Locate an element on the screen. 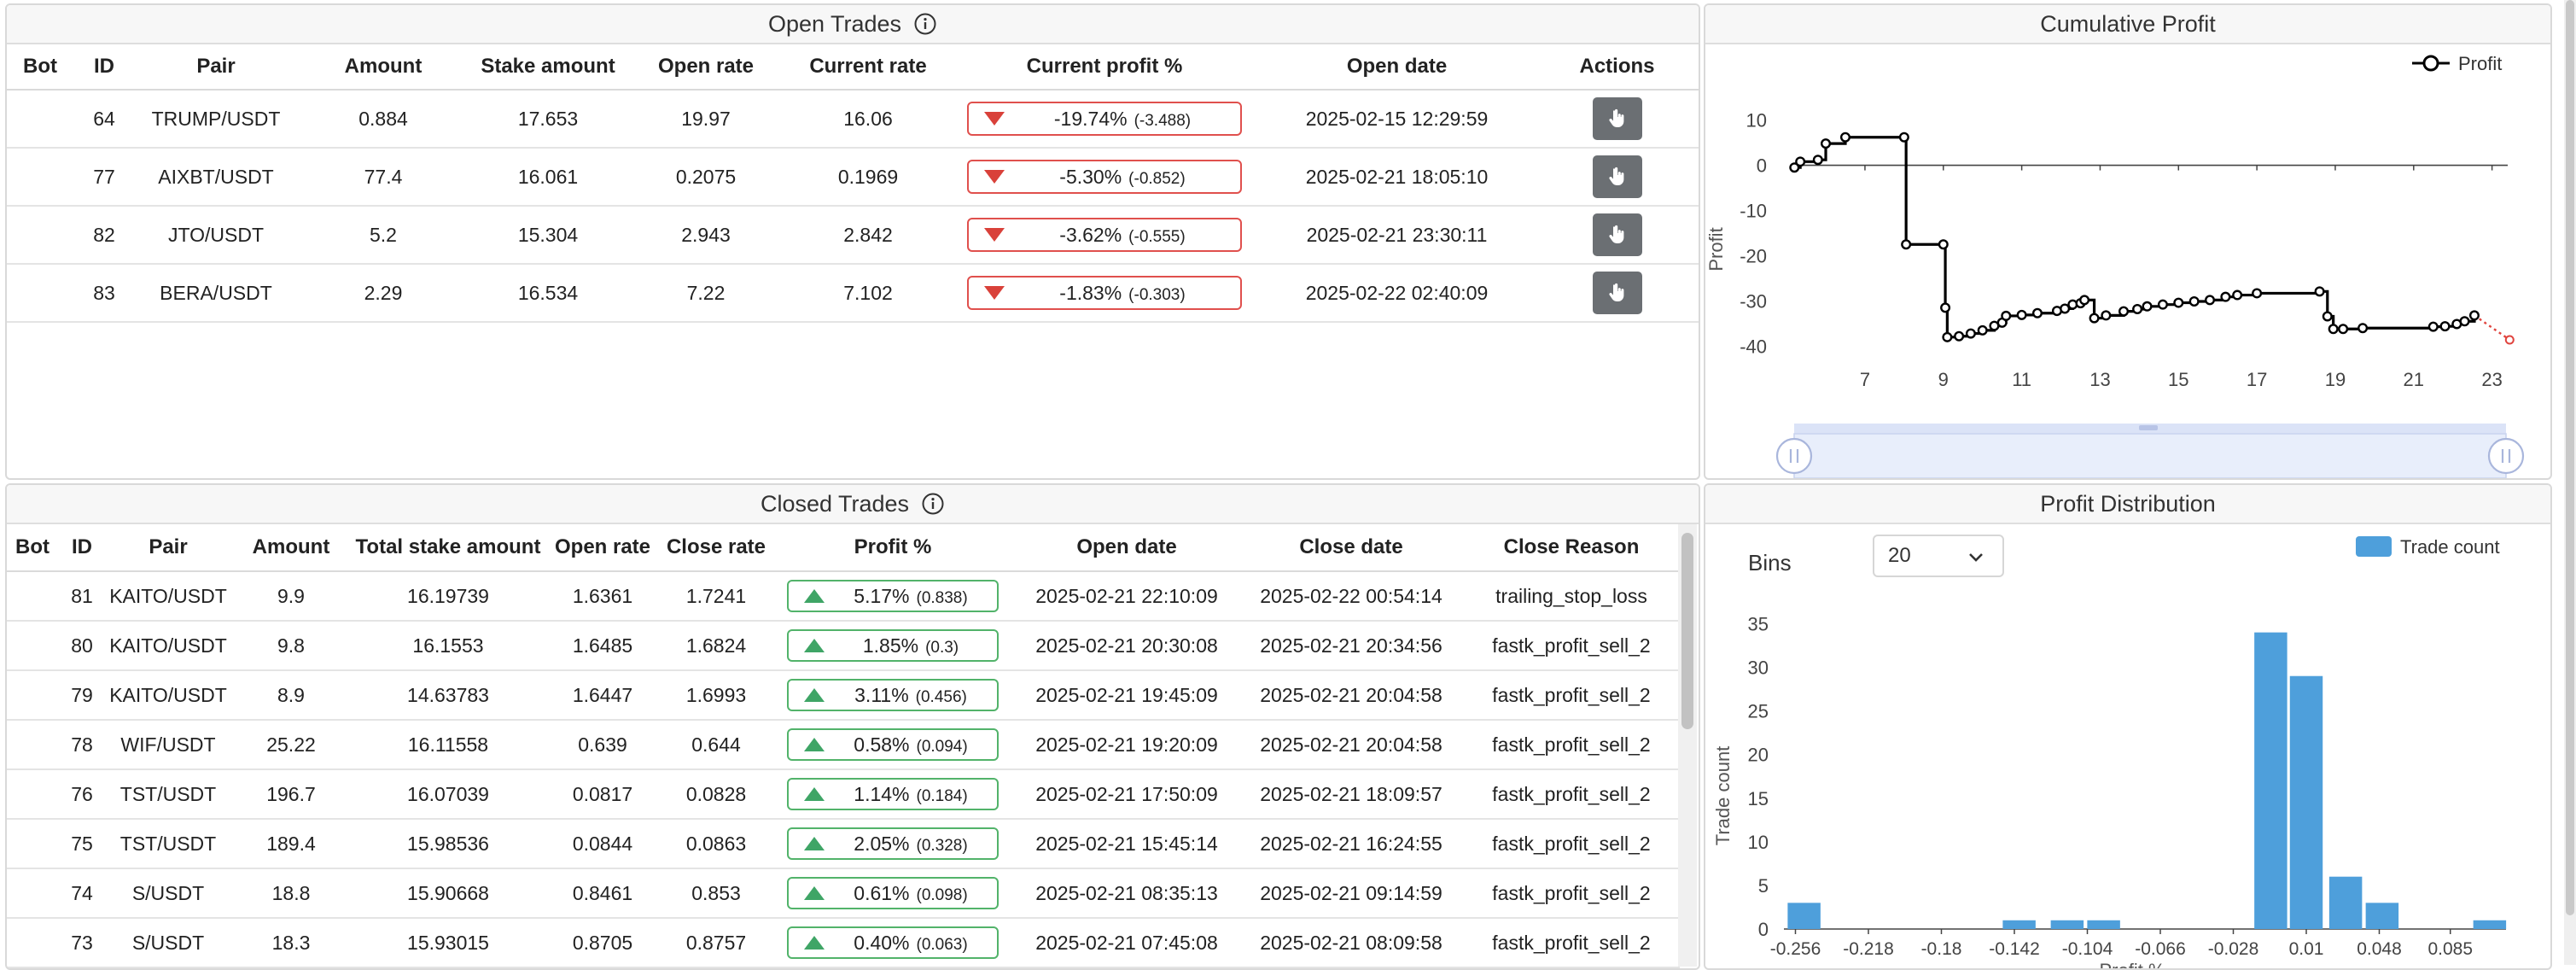 The image size is (2576, 970). profit-value: -3.62% (-0.555) is located at coordinates (1122, 235).